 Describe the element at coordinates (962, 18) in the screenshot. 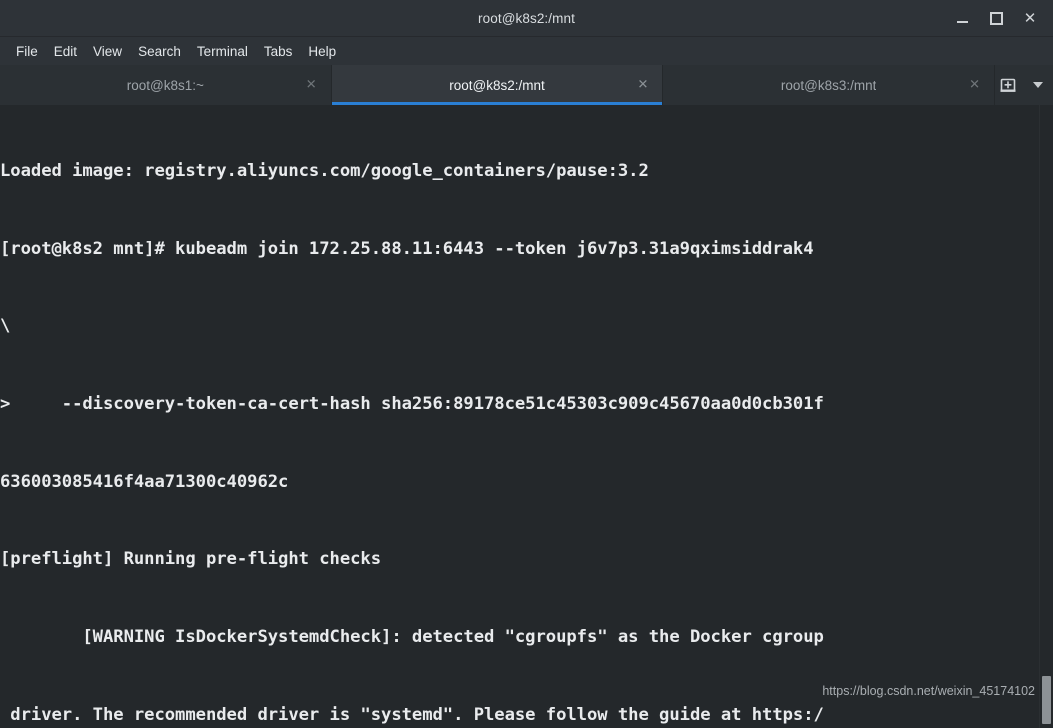

I see `minimize-button` at that location.